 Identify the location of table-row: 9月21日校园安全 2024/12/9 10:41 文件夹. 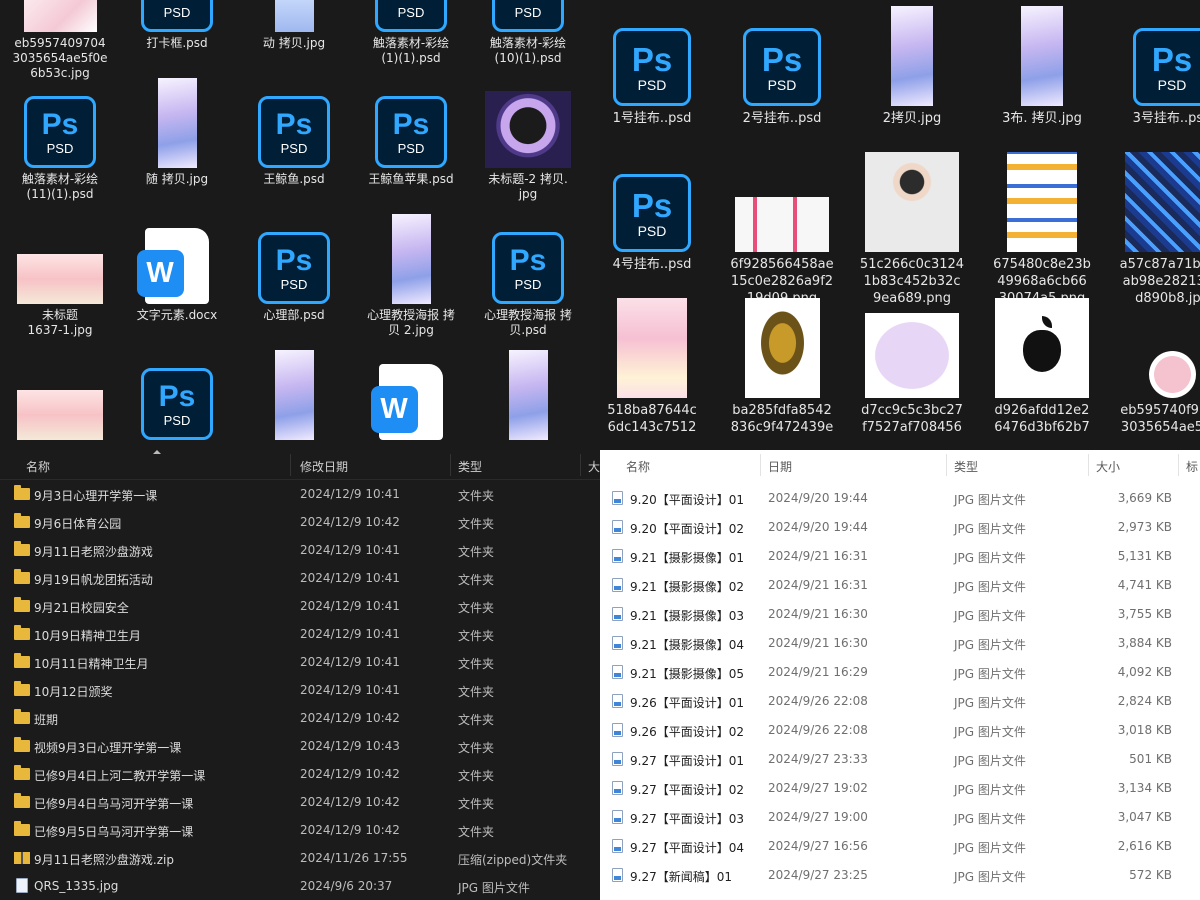
(300, 606).